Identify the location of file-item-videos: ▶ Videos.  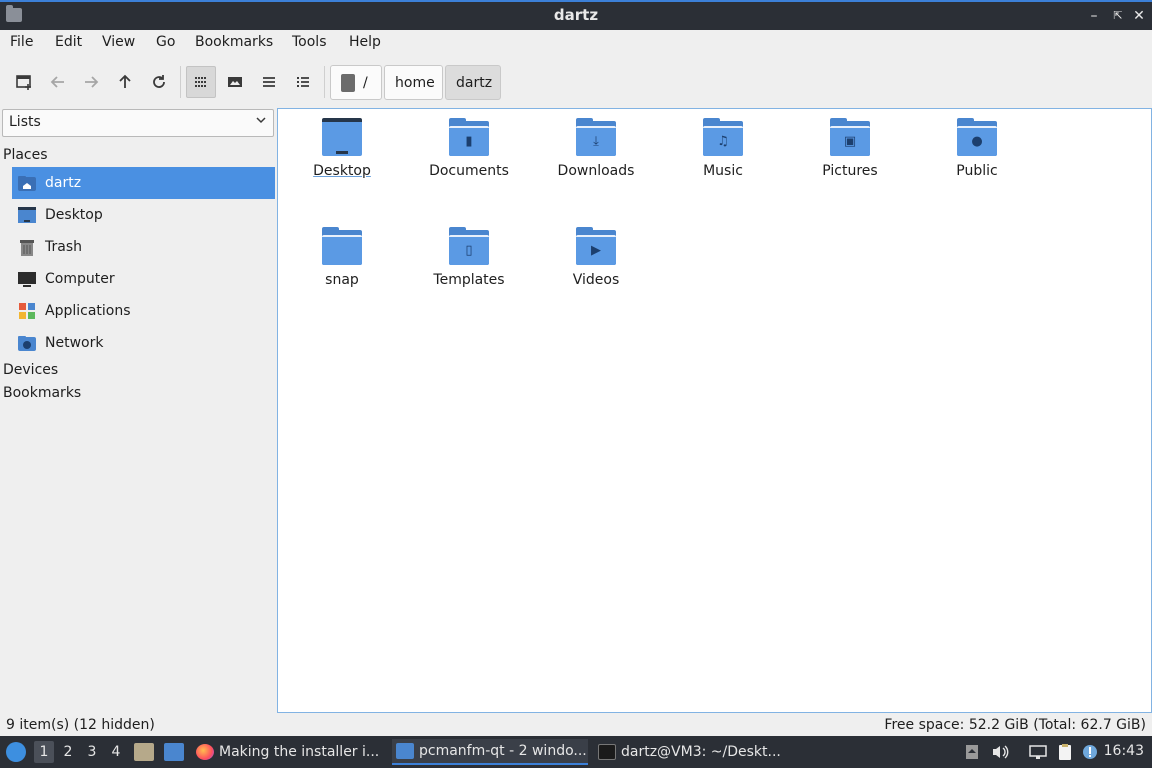
(596, 257).